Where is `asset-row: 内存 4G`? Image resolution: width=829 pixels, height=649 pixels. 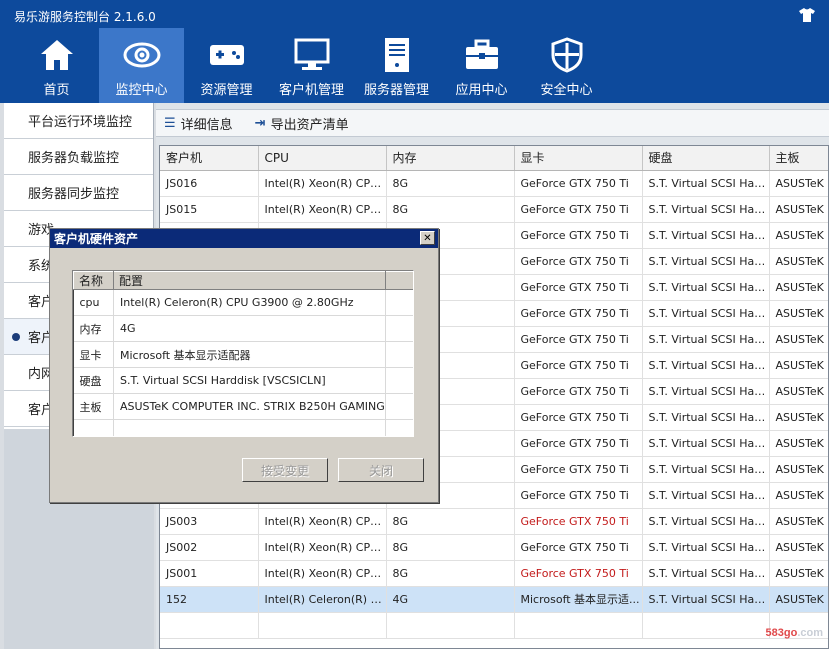
asset-row: 内存 4G is located at coordinates (243, 328).